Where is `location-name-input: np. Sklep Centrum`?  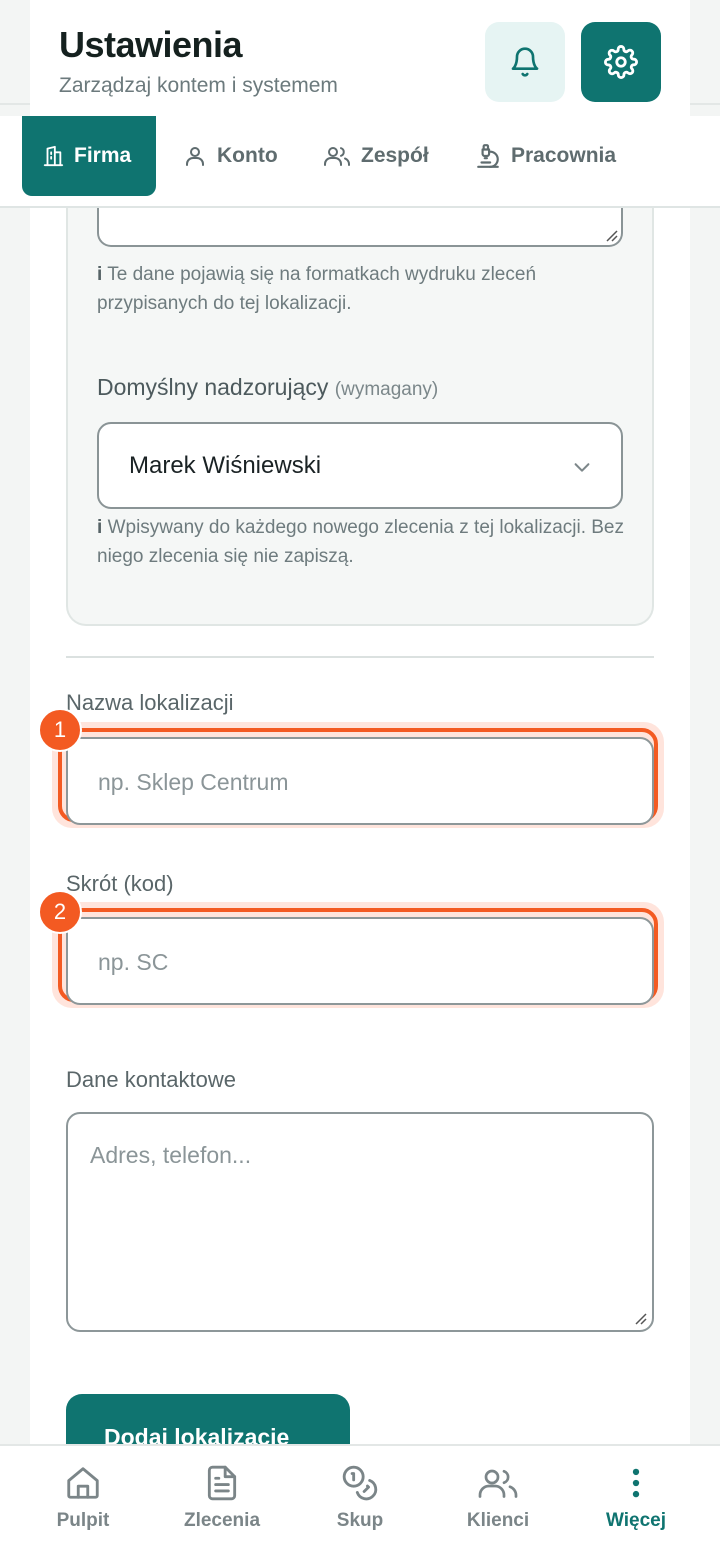
location-name-input: np. Sklep Centrum is located at coordinates (360, 781).